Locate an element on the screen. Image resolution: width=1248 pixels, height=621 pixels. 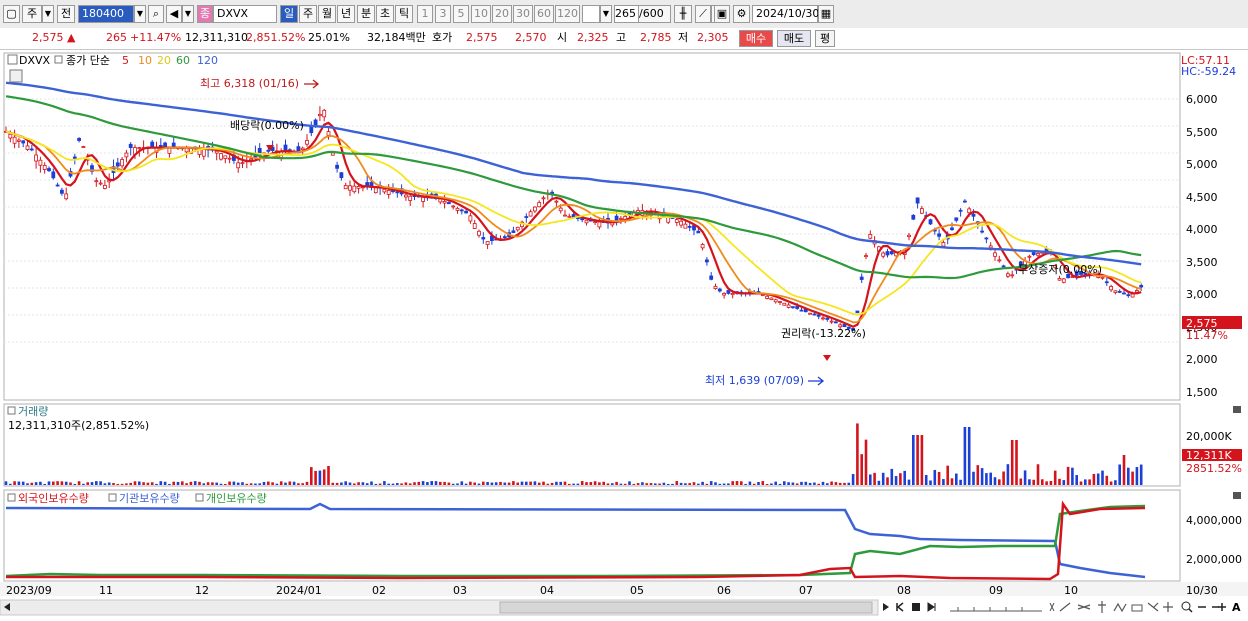
tab-week: 주 is located at coordinates (308, 14).